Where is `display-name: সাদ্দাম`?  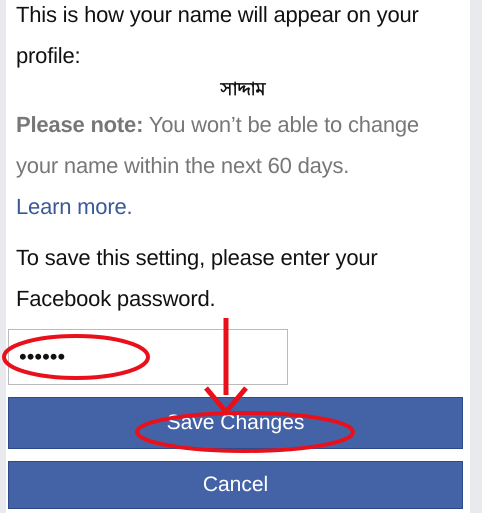 display-name: সাদ্দাম is located at coordinates (242, 89).